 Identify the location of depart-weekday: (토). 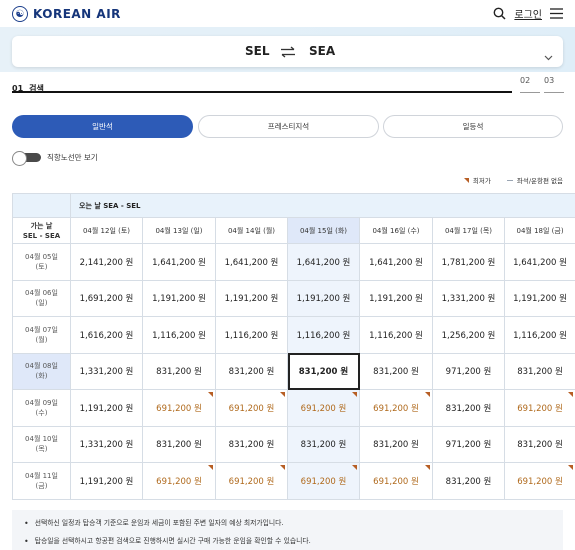
(41, 266).